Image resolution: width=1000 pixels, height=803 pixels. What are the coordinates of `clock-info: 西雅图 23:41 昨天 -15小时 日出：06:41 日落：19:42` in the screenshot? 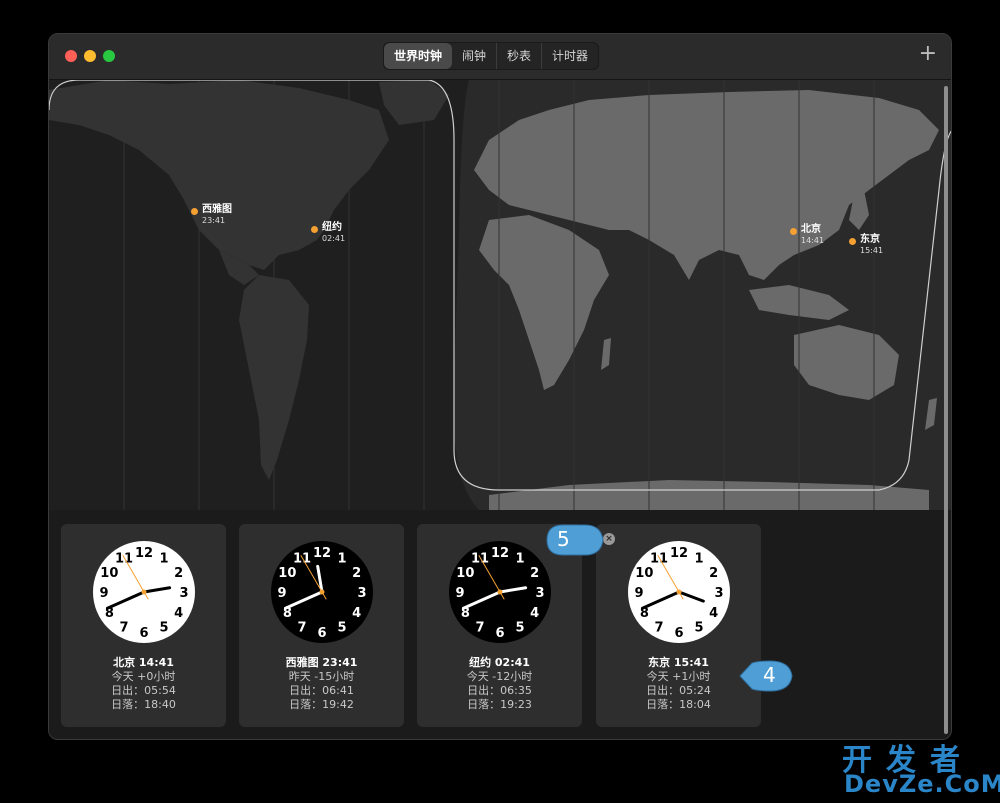 It's located at (321, 684).